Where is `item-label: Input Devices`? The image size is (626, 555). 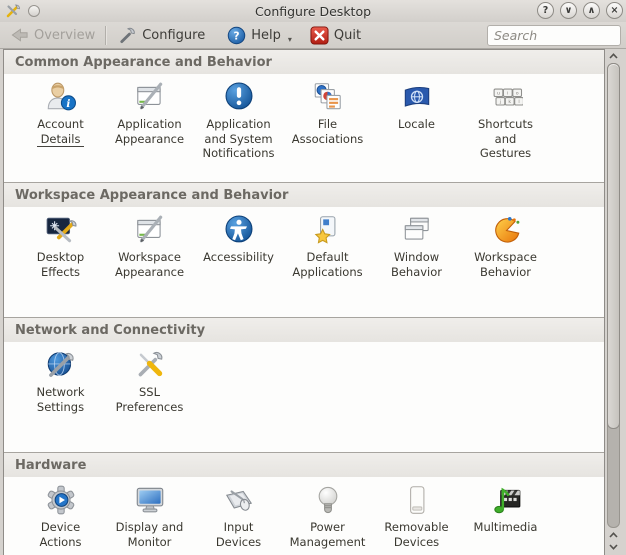
item-label: Input Devices is located at coordinates (238, 534).